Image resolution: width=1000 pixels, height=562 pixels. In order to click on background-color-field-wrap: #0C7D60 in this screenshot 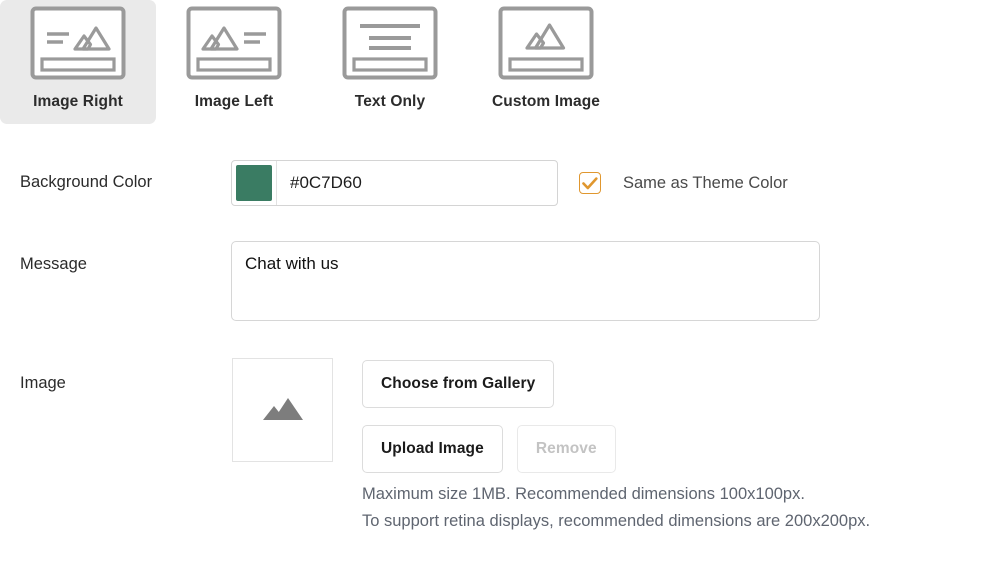, I will do `click(394, 183)`.